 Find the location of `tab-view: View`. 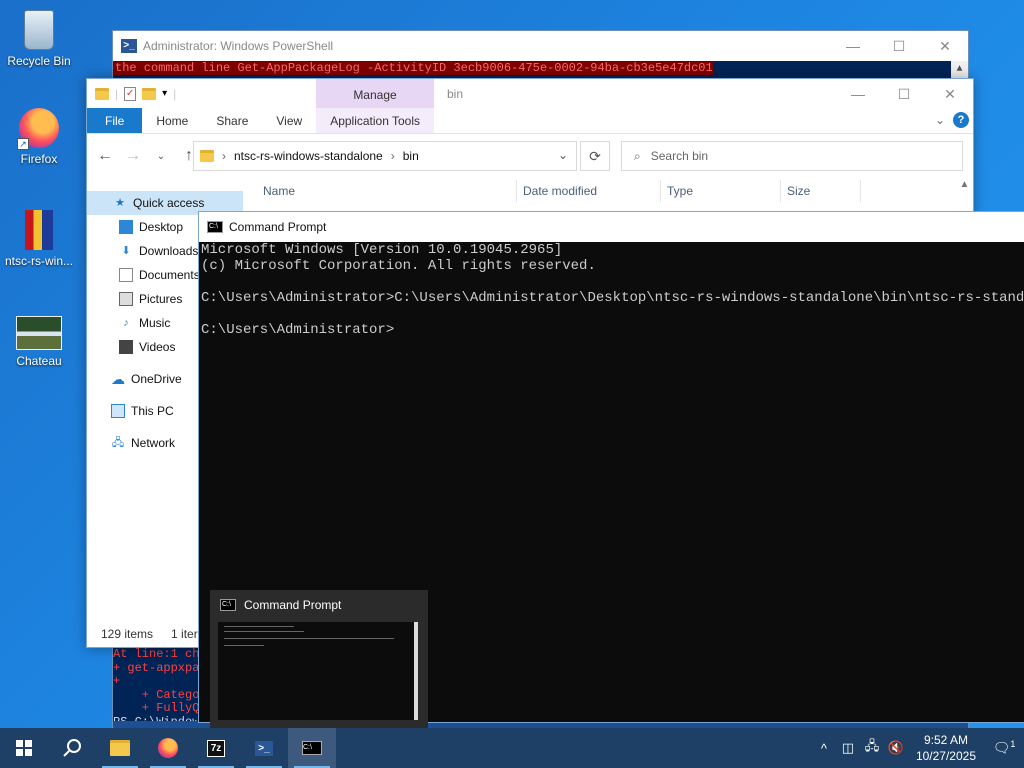

tab-view: View is located at coordinates (289, 120).